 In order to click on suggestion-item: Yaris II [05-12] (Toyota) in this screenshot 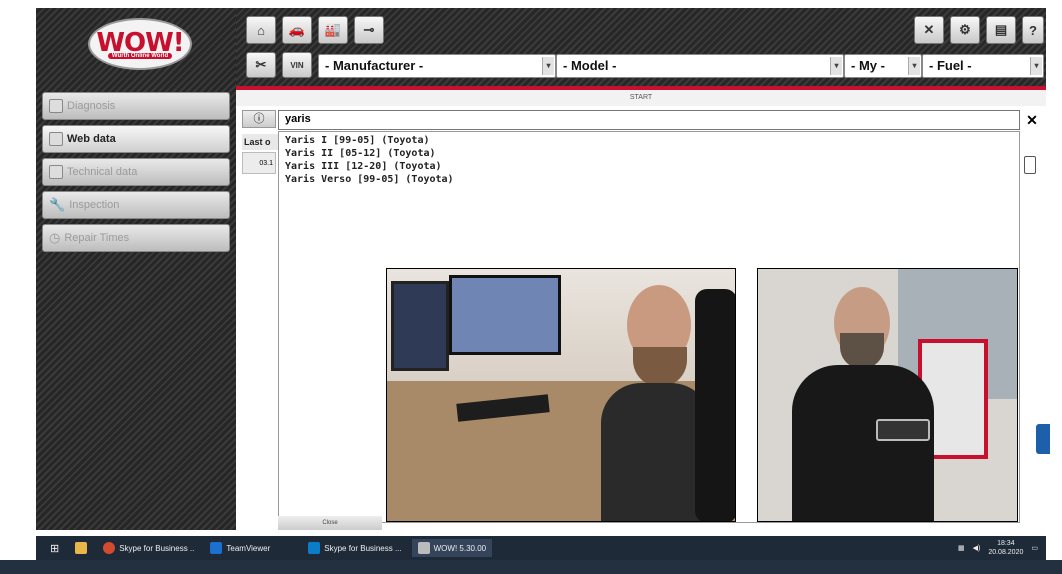, I will do `click(649, 153)`.